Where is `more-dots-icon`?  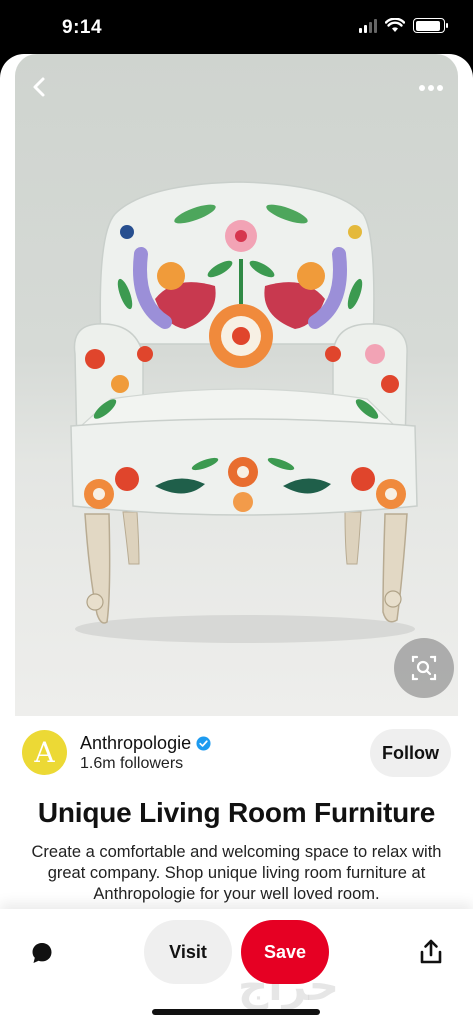 more-dots-icon is located at coordinates (431, 88).